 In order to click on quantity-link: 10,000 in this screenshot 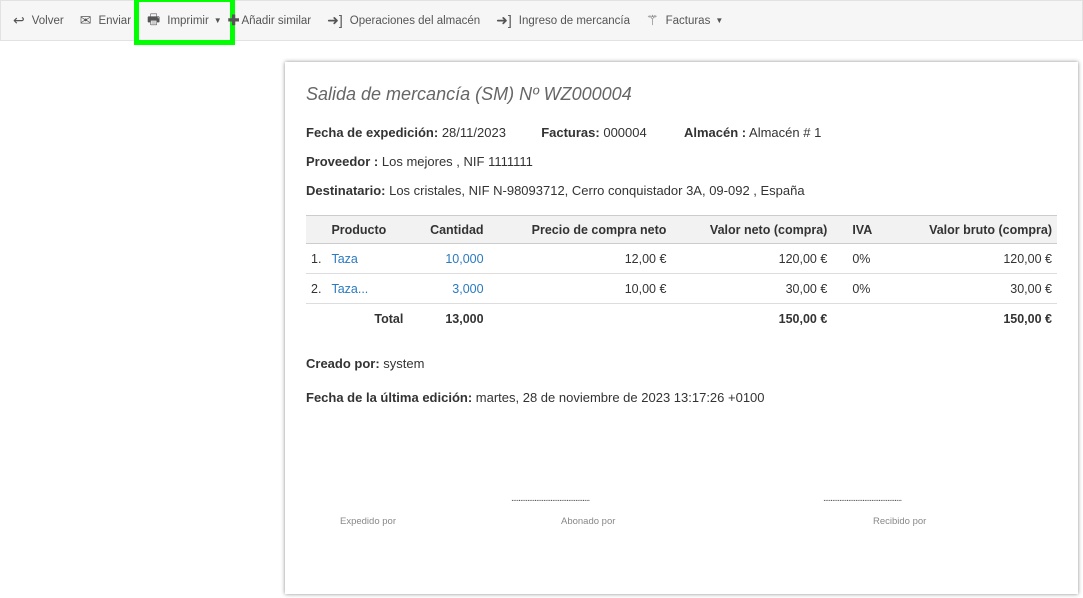, I will do `click(464, 259)`.